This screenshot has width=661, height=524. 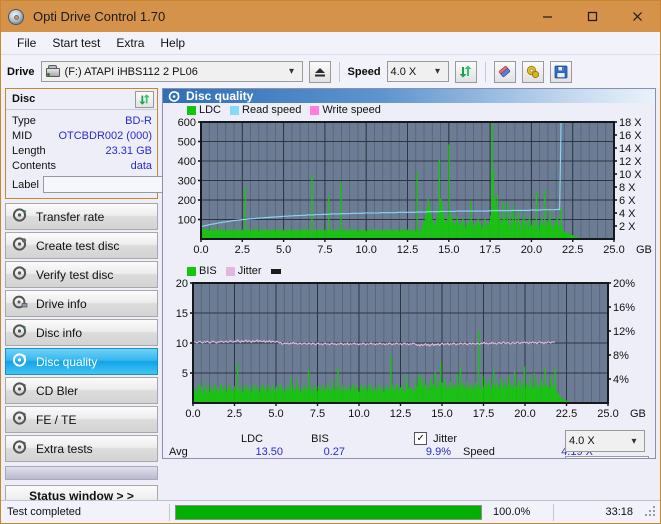 I want to click on resize-grip-icon, so click(x=651, y=512).